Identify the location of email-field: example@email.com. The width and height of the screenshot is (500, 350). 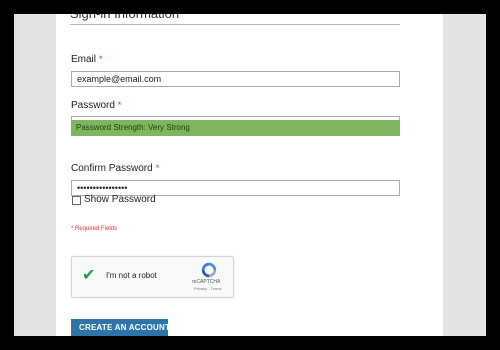
(235, 79).